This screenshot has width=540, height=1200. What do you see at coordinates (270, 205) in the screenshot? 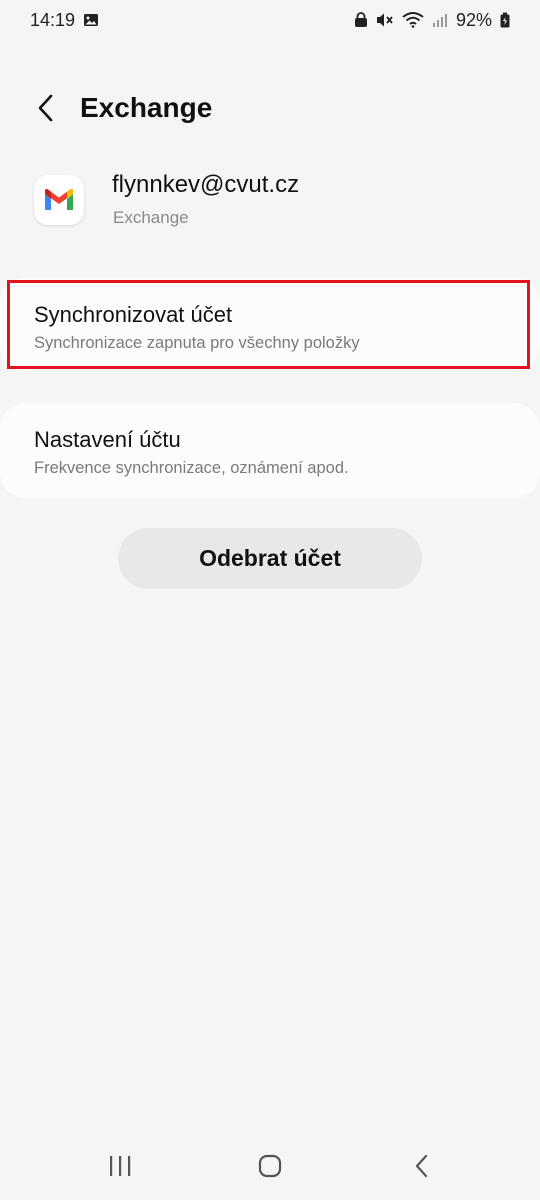
I see `account-info: flynnkev@cvut.cz Exchange` at bounding box center [270, 205].